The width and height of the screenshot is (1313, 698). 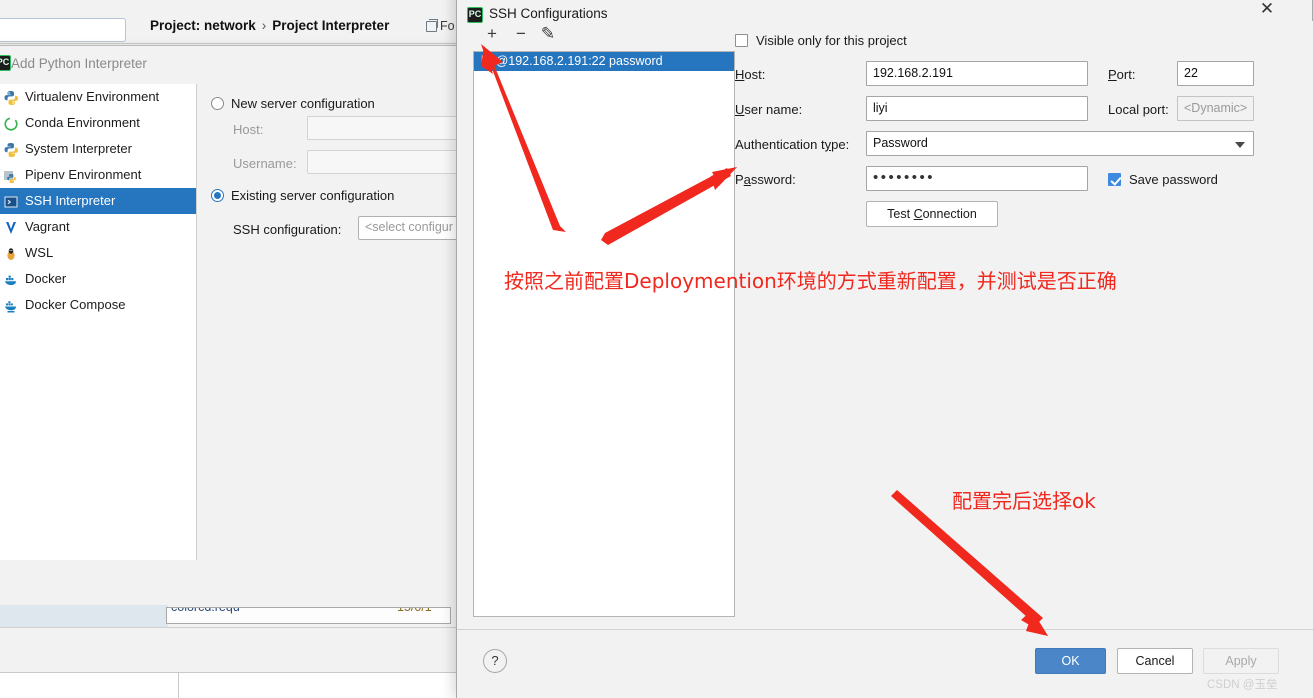 I want to click on sidebar-item-virtualenv: Virtualenv Environment, so click(x=98, y=97).